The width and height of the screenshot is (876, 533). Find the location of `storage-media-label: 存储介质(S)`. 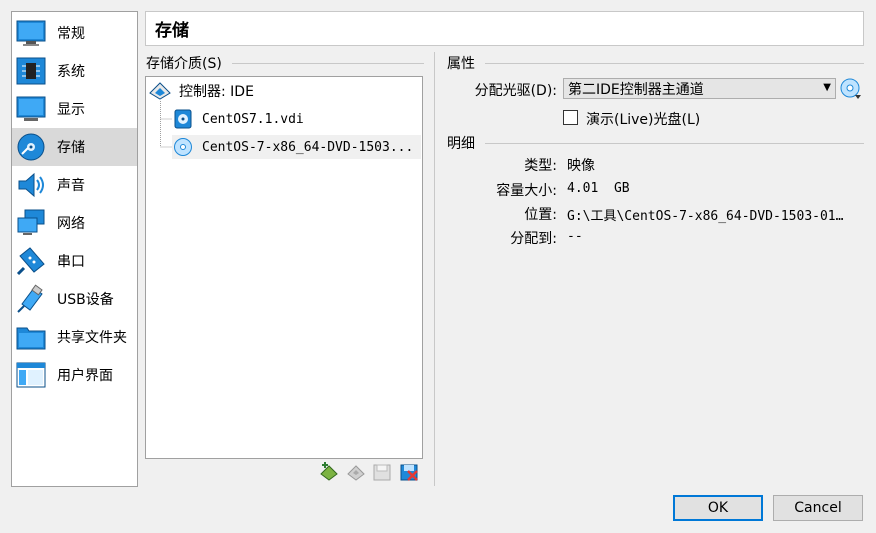

storage-media-label: 存储介质(S) is located at coordinates (184, 64).